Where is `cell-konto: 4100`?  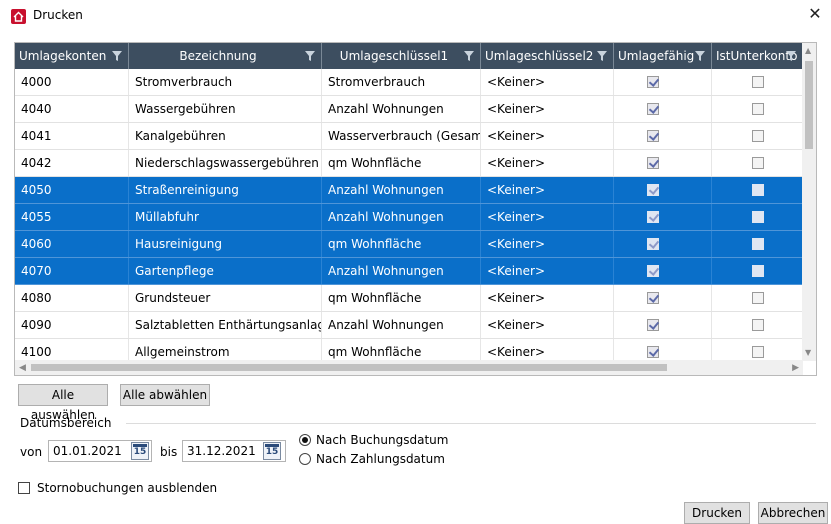 cell-konto: 4100 is located at coordinates (72, 350).